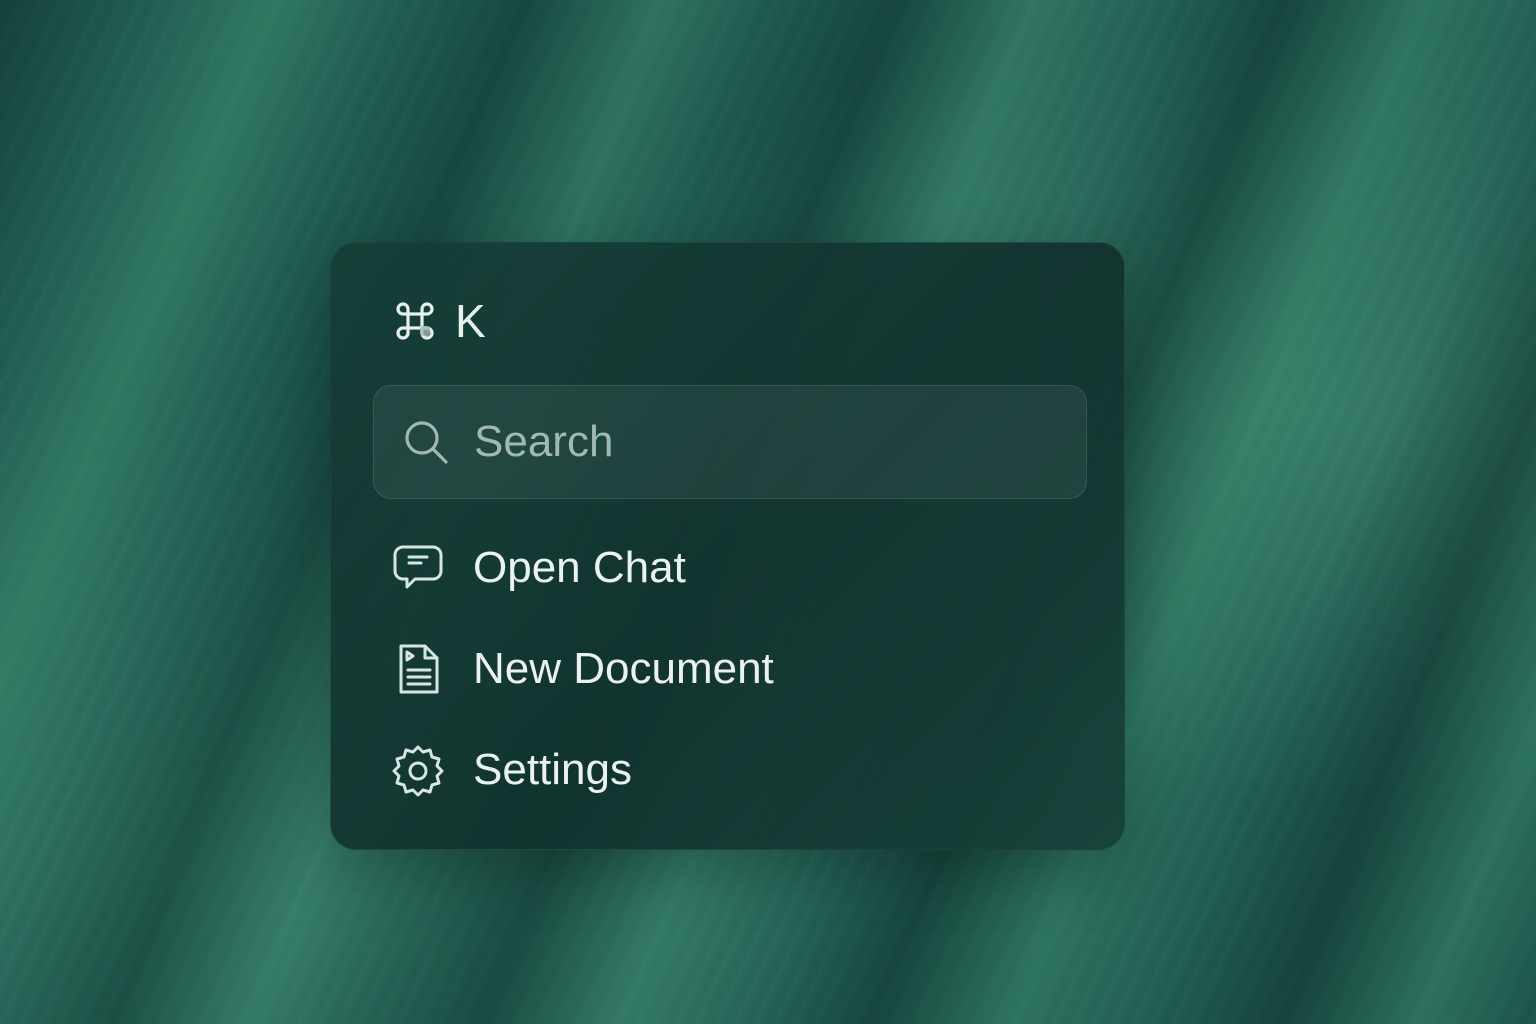  I want to click on menu-item-label: Settings, so click(552, 769).